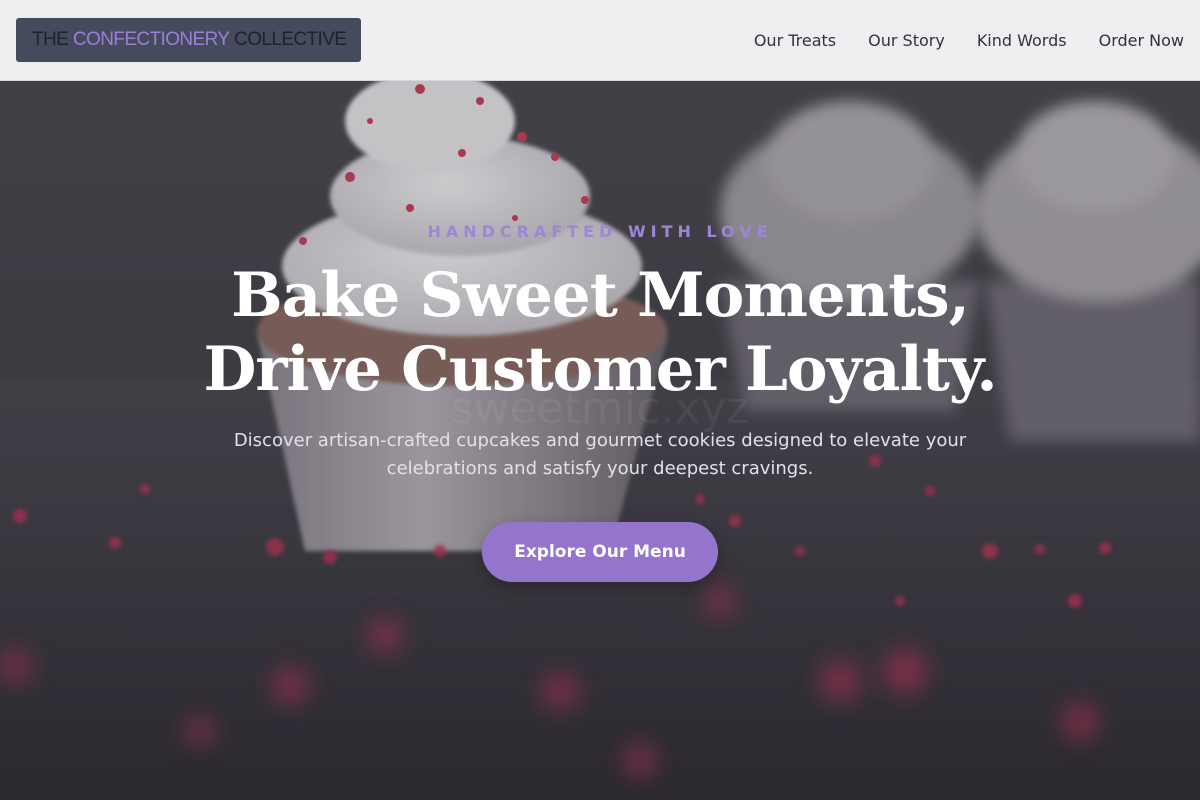  What do you see at coordinates (600, 369) in the screenshot?
I see `headline-line-2: Drive Customer Loyalty.` at bounding box center [600, 369].